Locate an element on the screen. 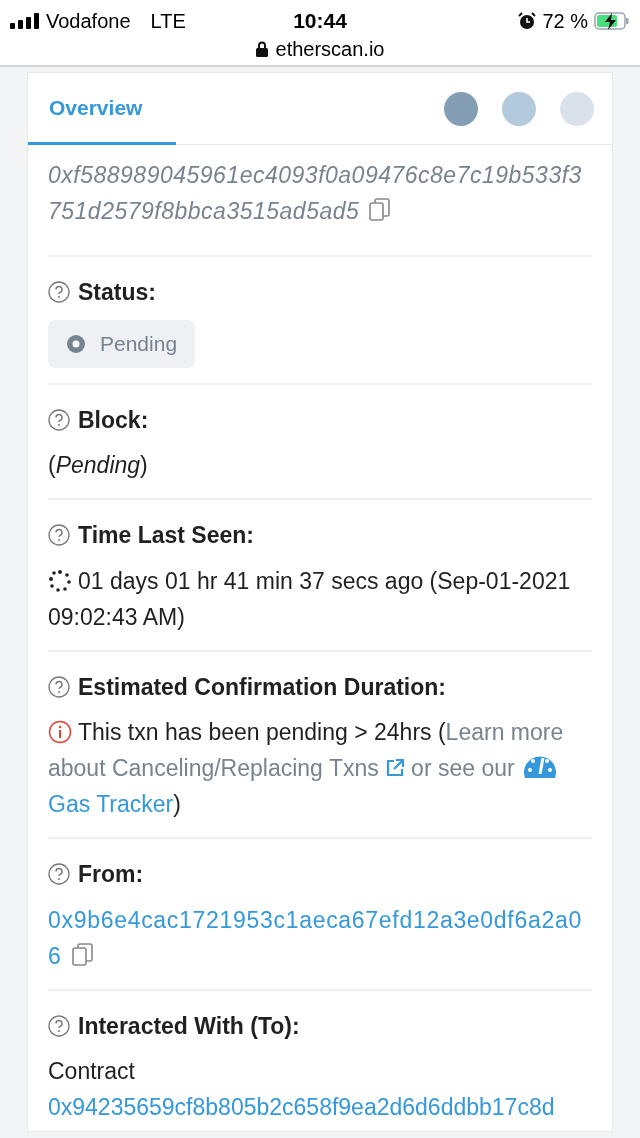 The image size is (640, 1138). gas-tracker-link: Gas Tracker is located at coordinates (111, 804).